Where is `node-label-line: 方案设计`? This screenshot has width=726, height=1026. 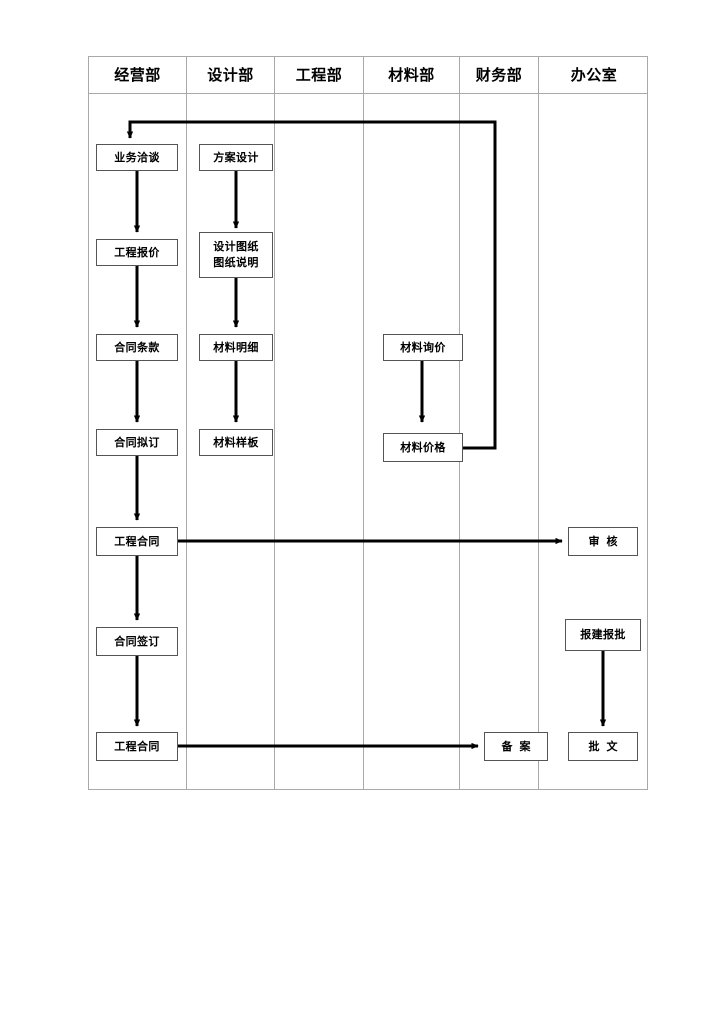
node-label-line: 方案设计 is located at coordinates (236, 157).